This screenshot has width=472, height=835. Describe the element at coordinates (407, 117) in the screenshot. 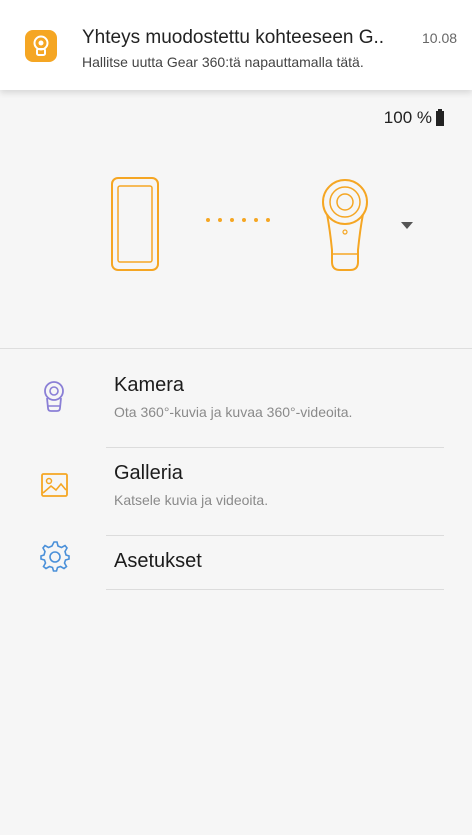

I see `battery-level: 100 %` at that location.